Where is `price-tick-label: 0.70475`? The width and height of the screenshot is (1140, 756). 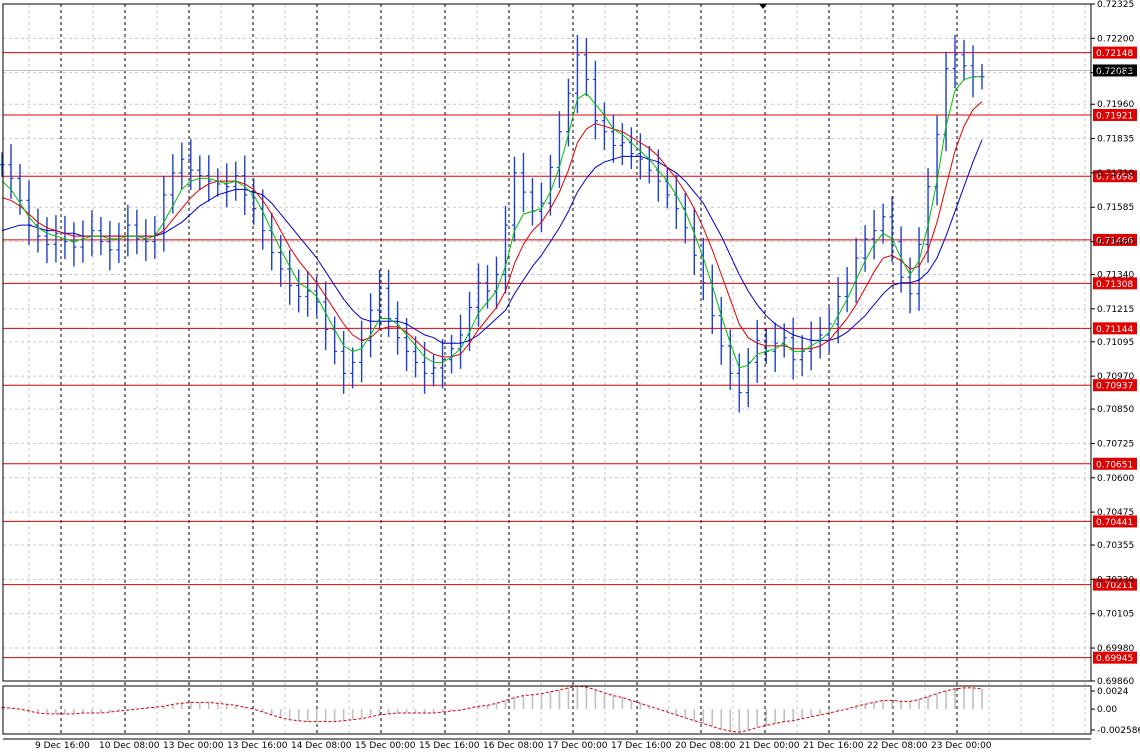 price-tick-label: 0.70475 is located at coordinates (1115, 513).